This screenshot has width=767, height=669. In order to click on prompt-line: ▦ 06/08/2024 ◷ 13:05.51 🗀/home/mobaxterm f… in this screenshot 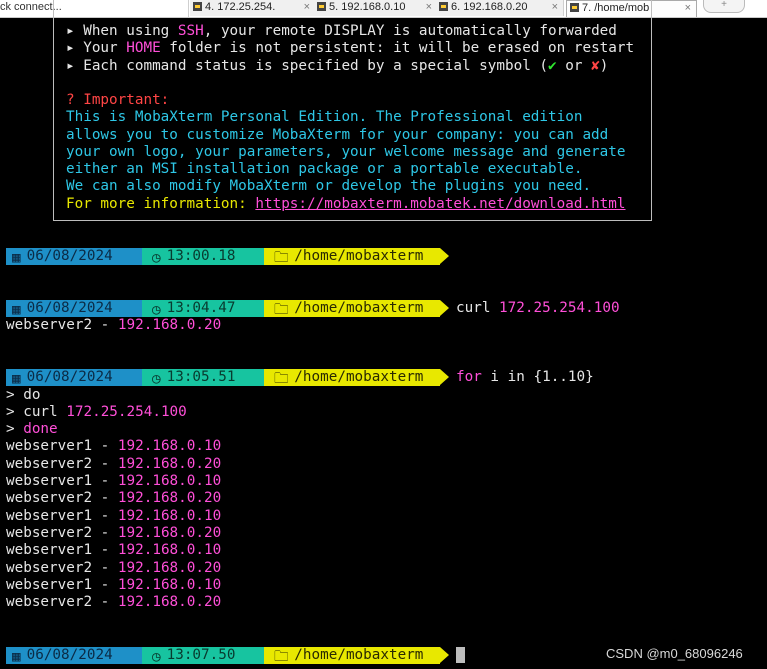, I will do `click(386, 378)`.